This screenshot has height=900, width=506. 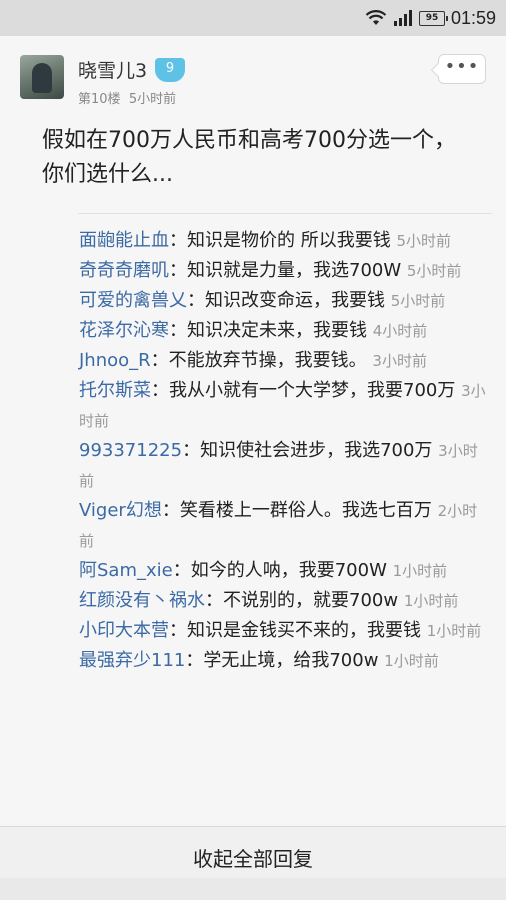 I want to click on reply-item: 红颜没有丶祸水：不说别的，就要700w 1小时前, so click(x=284, y=601).